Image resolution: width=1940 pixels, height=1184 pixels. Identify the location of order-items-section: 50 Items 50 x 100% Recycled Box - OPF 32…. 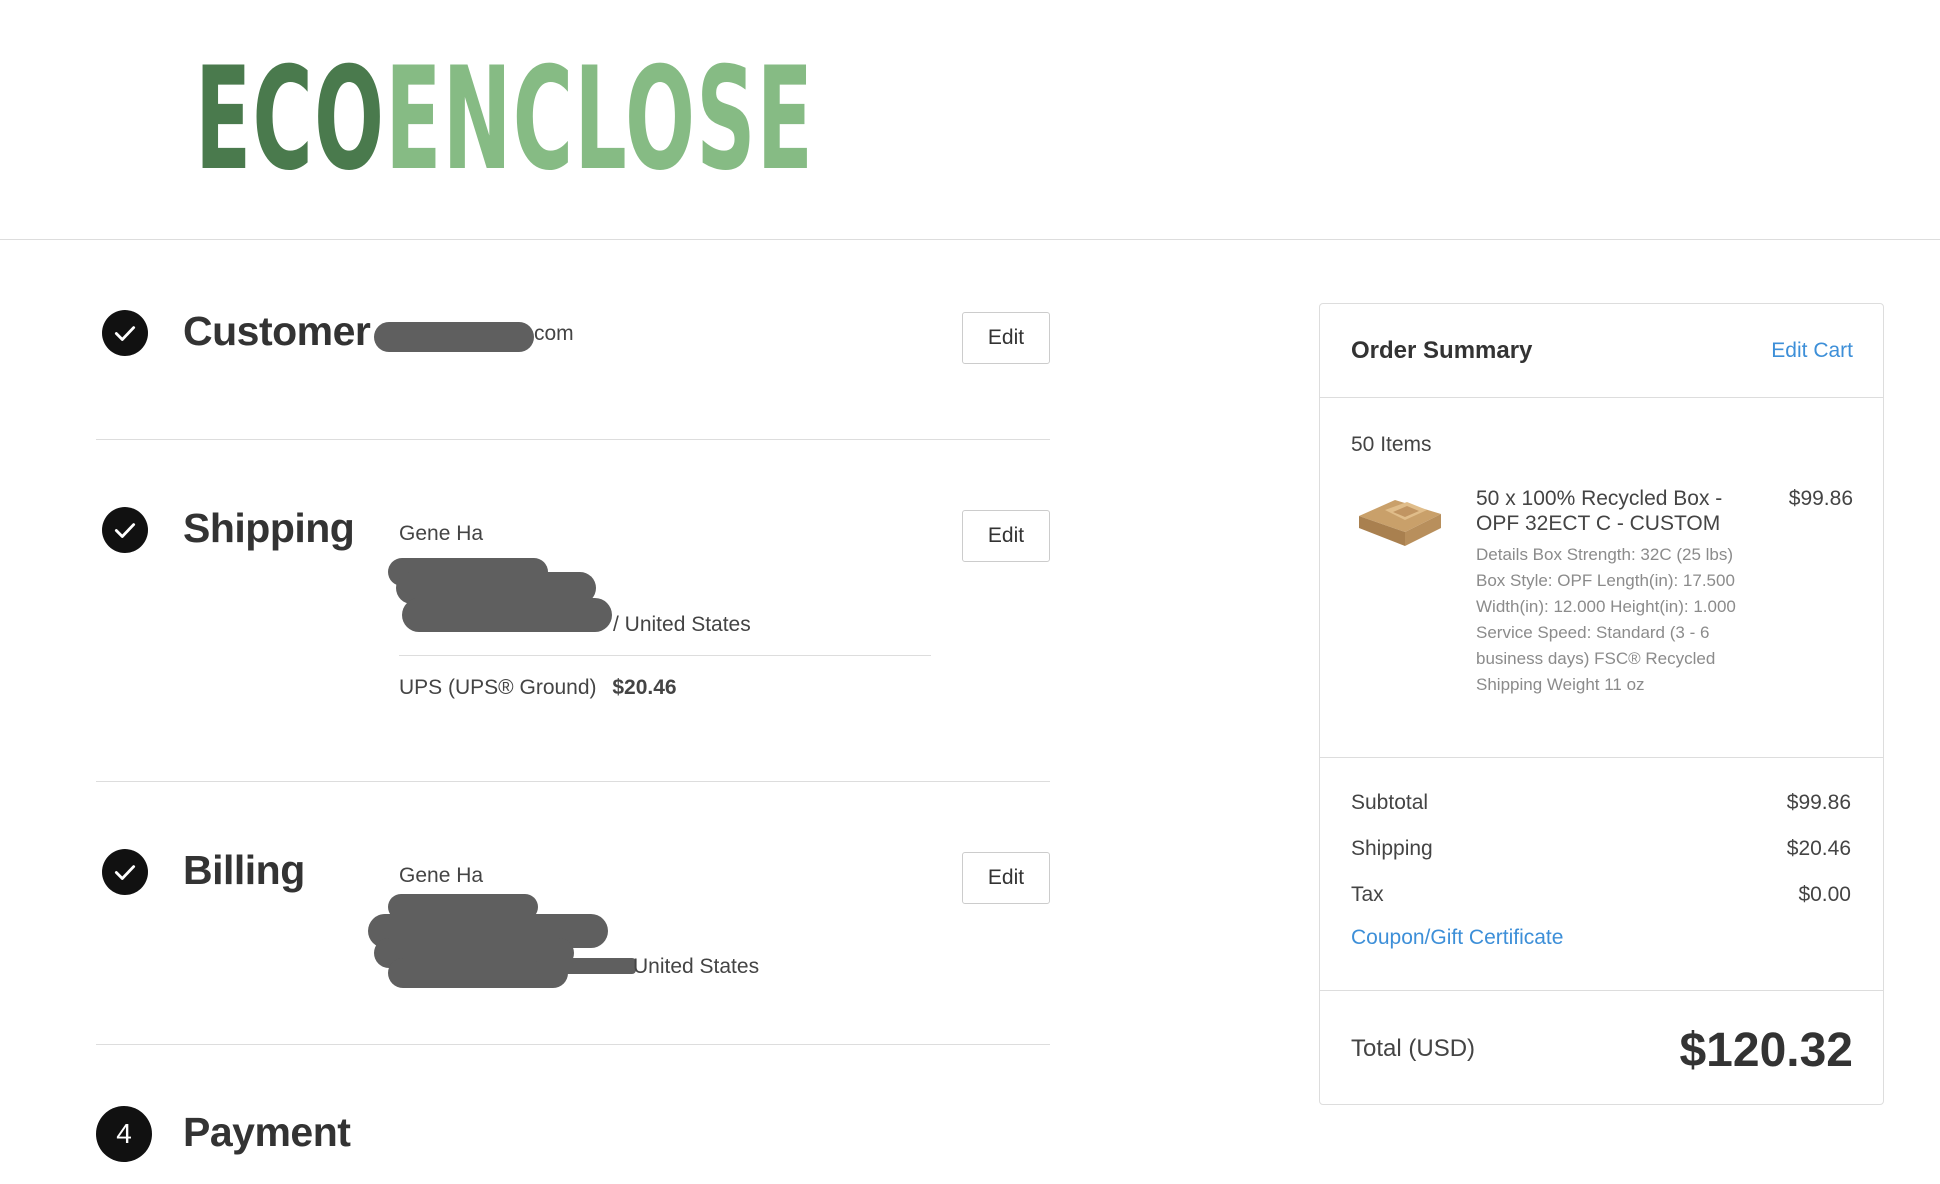
(1601, 578).